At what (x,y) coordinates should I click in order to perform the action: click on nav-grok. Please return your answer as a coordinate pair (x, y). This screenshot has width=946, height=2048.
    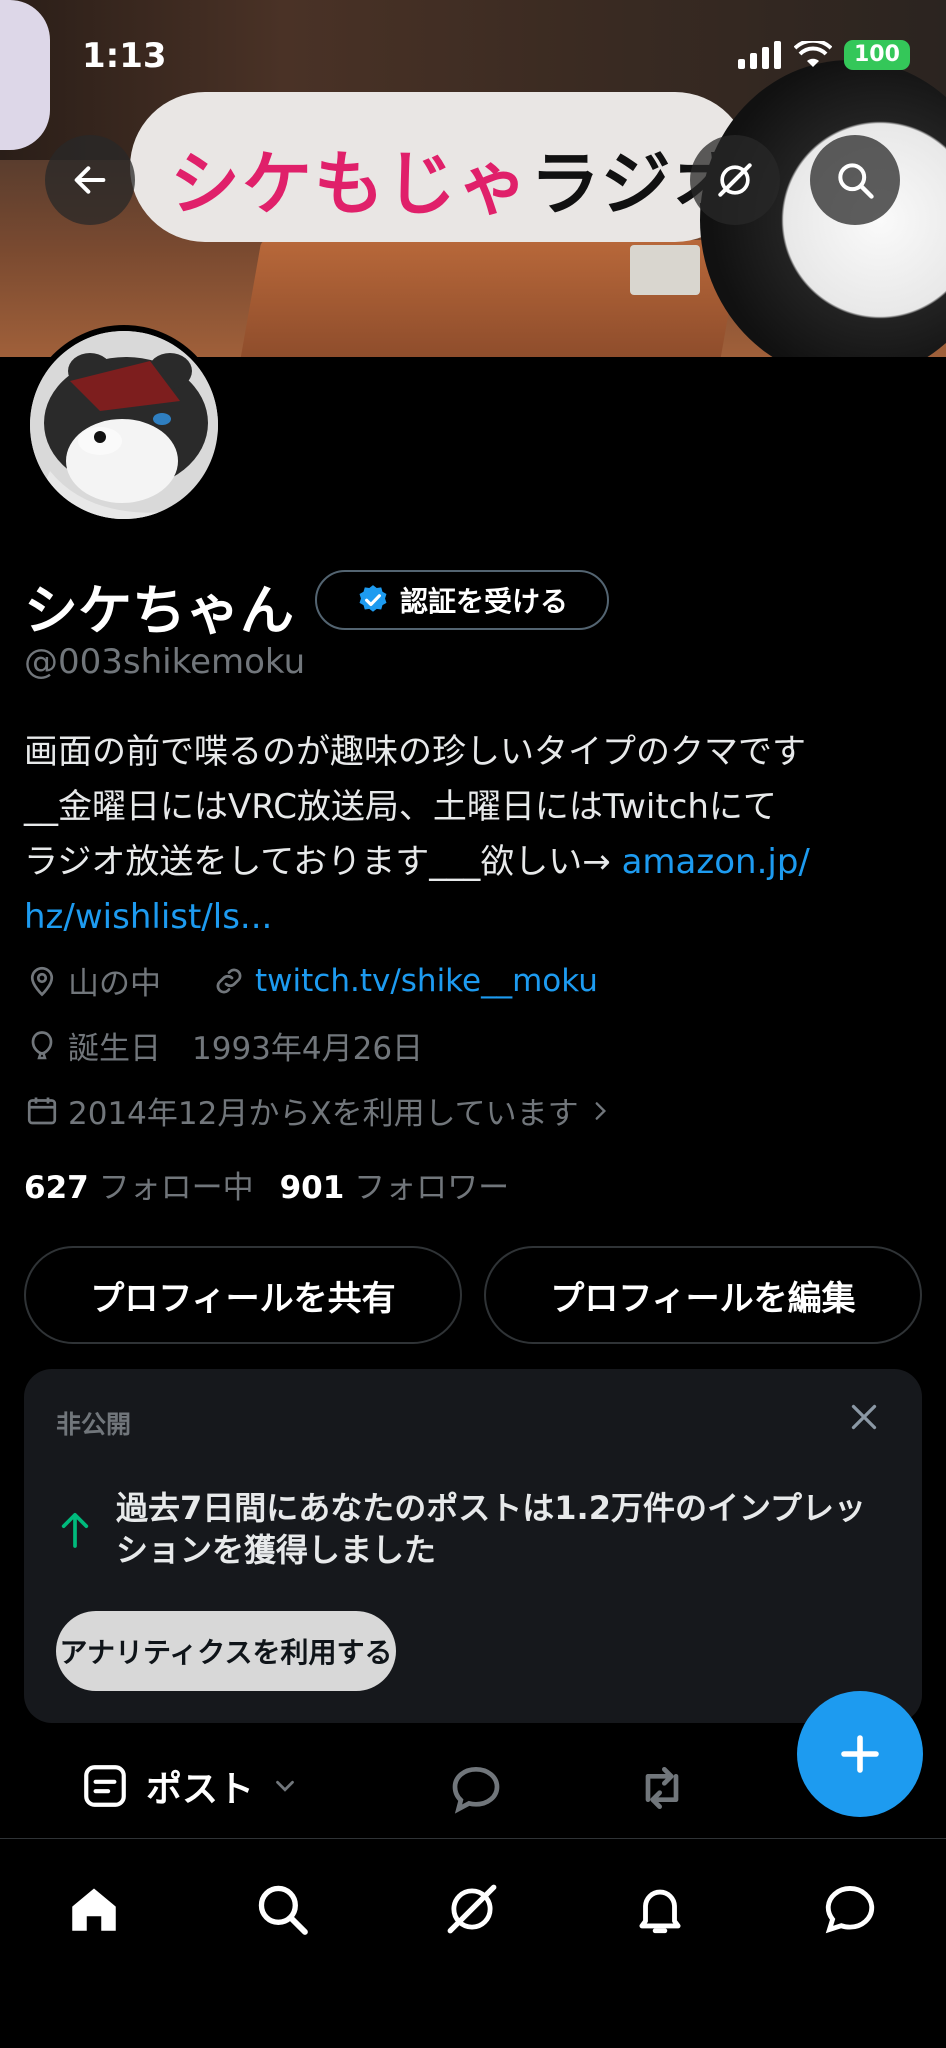
    Looking at the image, I should click on (472, 1909).